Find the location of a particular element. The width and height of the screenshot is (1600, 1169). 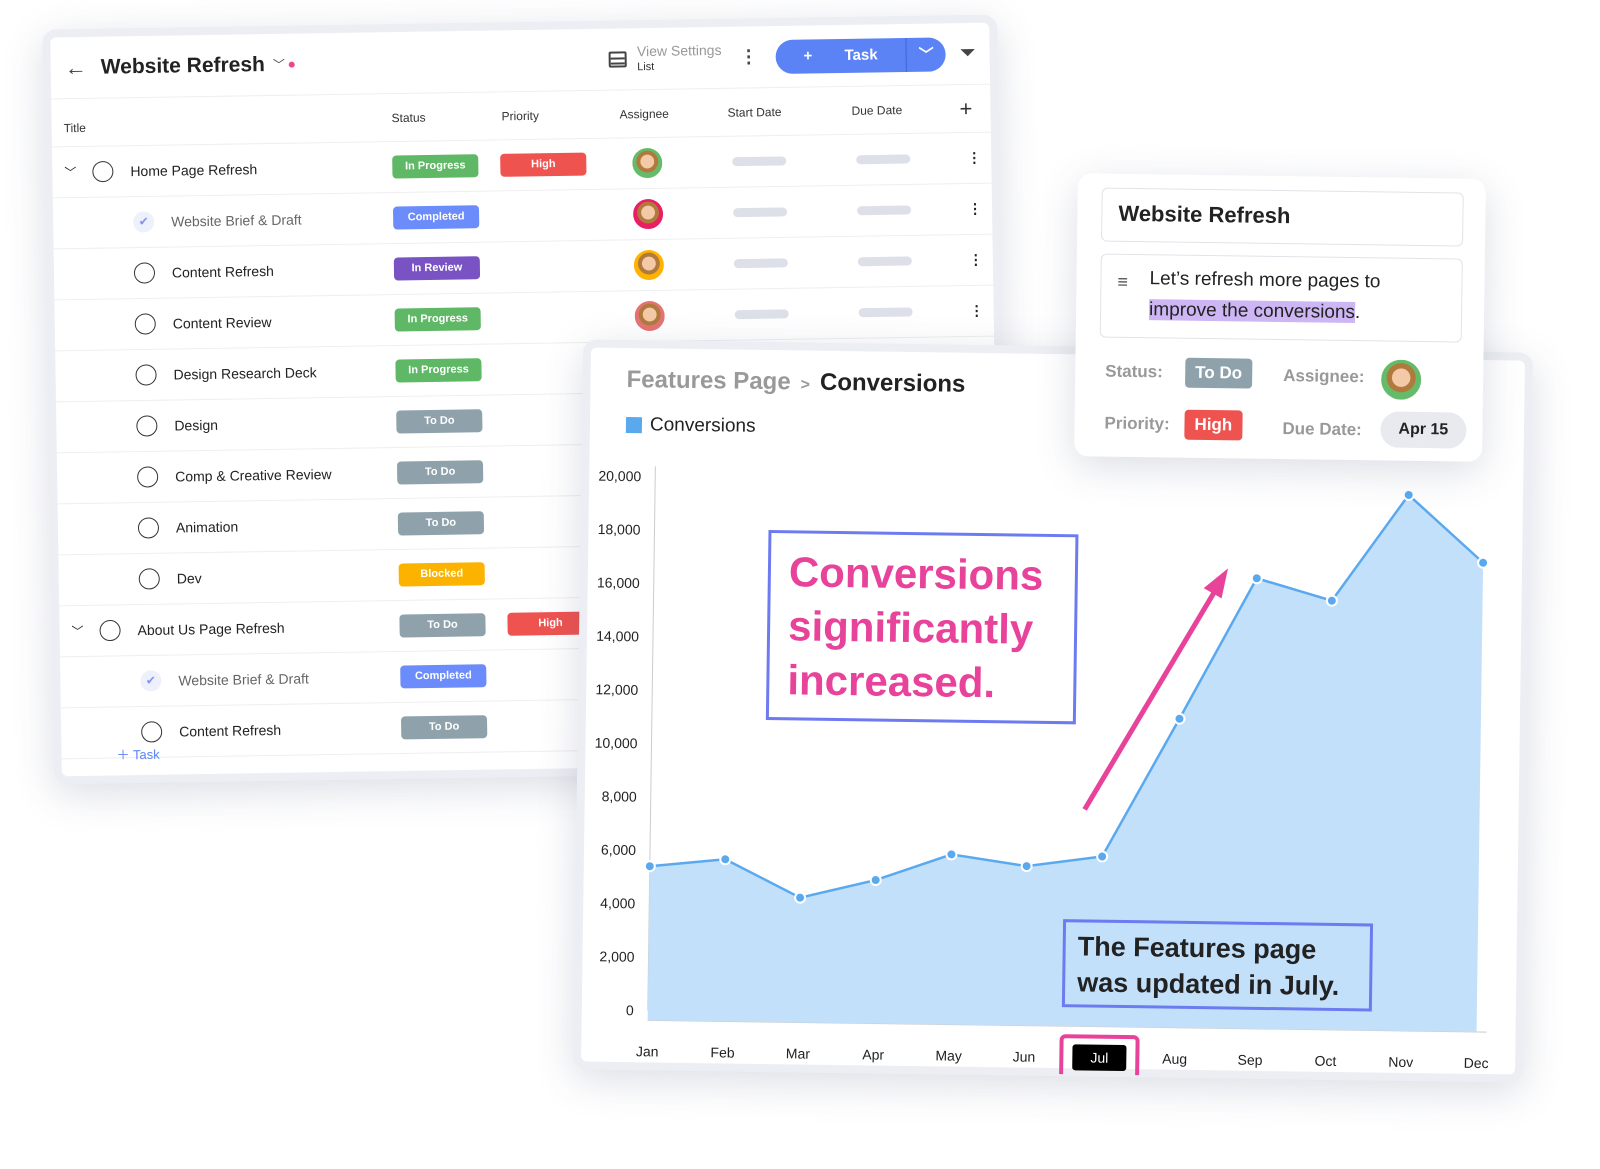

add-task-link: ＋ Task is located at coordinates (137, 754).